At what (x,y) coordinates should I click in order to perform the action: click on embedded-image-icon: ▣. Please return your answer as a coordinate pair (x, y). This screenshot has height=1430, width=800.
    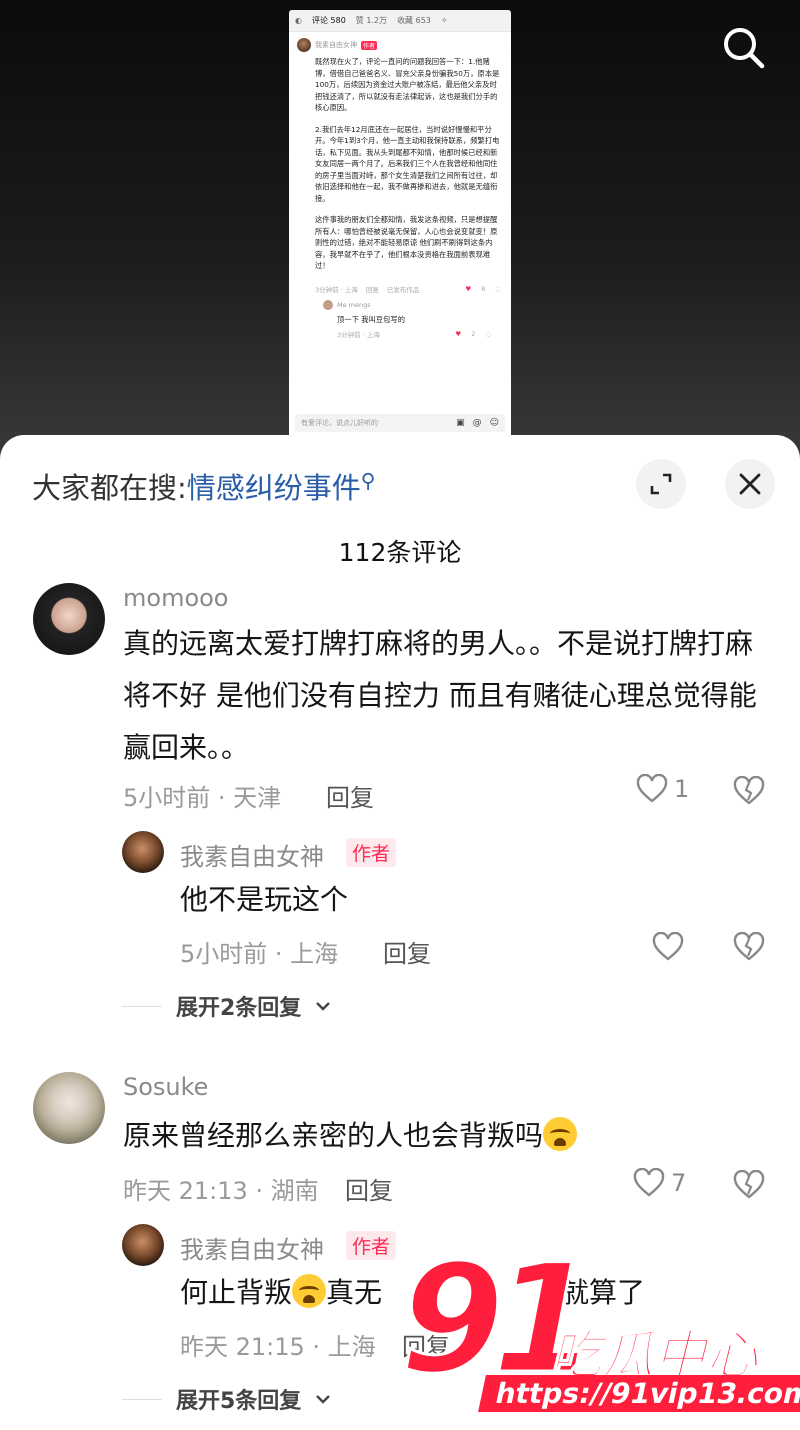
    Looking at the image, I should click on (460, 423).